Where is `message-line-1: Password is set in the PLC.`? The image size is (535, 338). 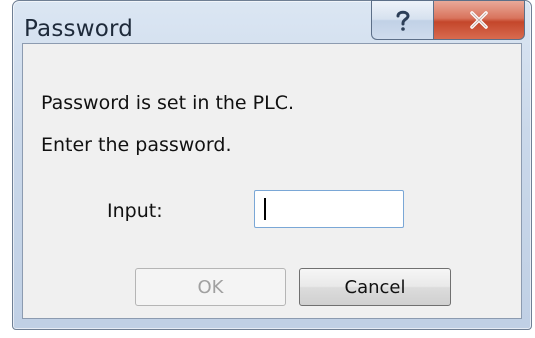
message-line-1: Password is set in the PLC. is located at coordinates (168, 103).